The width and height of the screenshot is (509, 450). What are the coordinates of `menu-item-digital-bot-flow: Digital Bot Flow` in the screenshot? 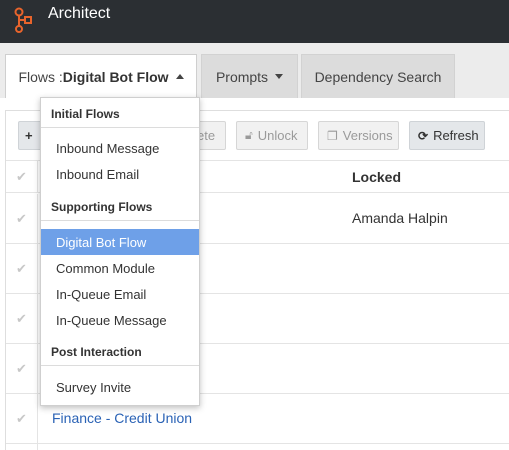 It's located at (120, 242).